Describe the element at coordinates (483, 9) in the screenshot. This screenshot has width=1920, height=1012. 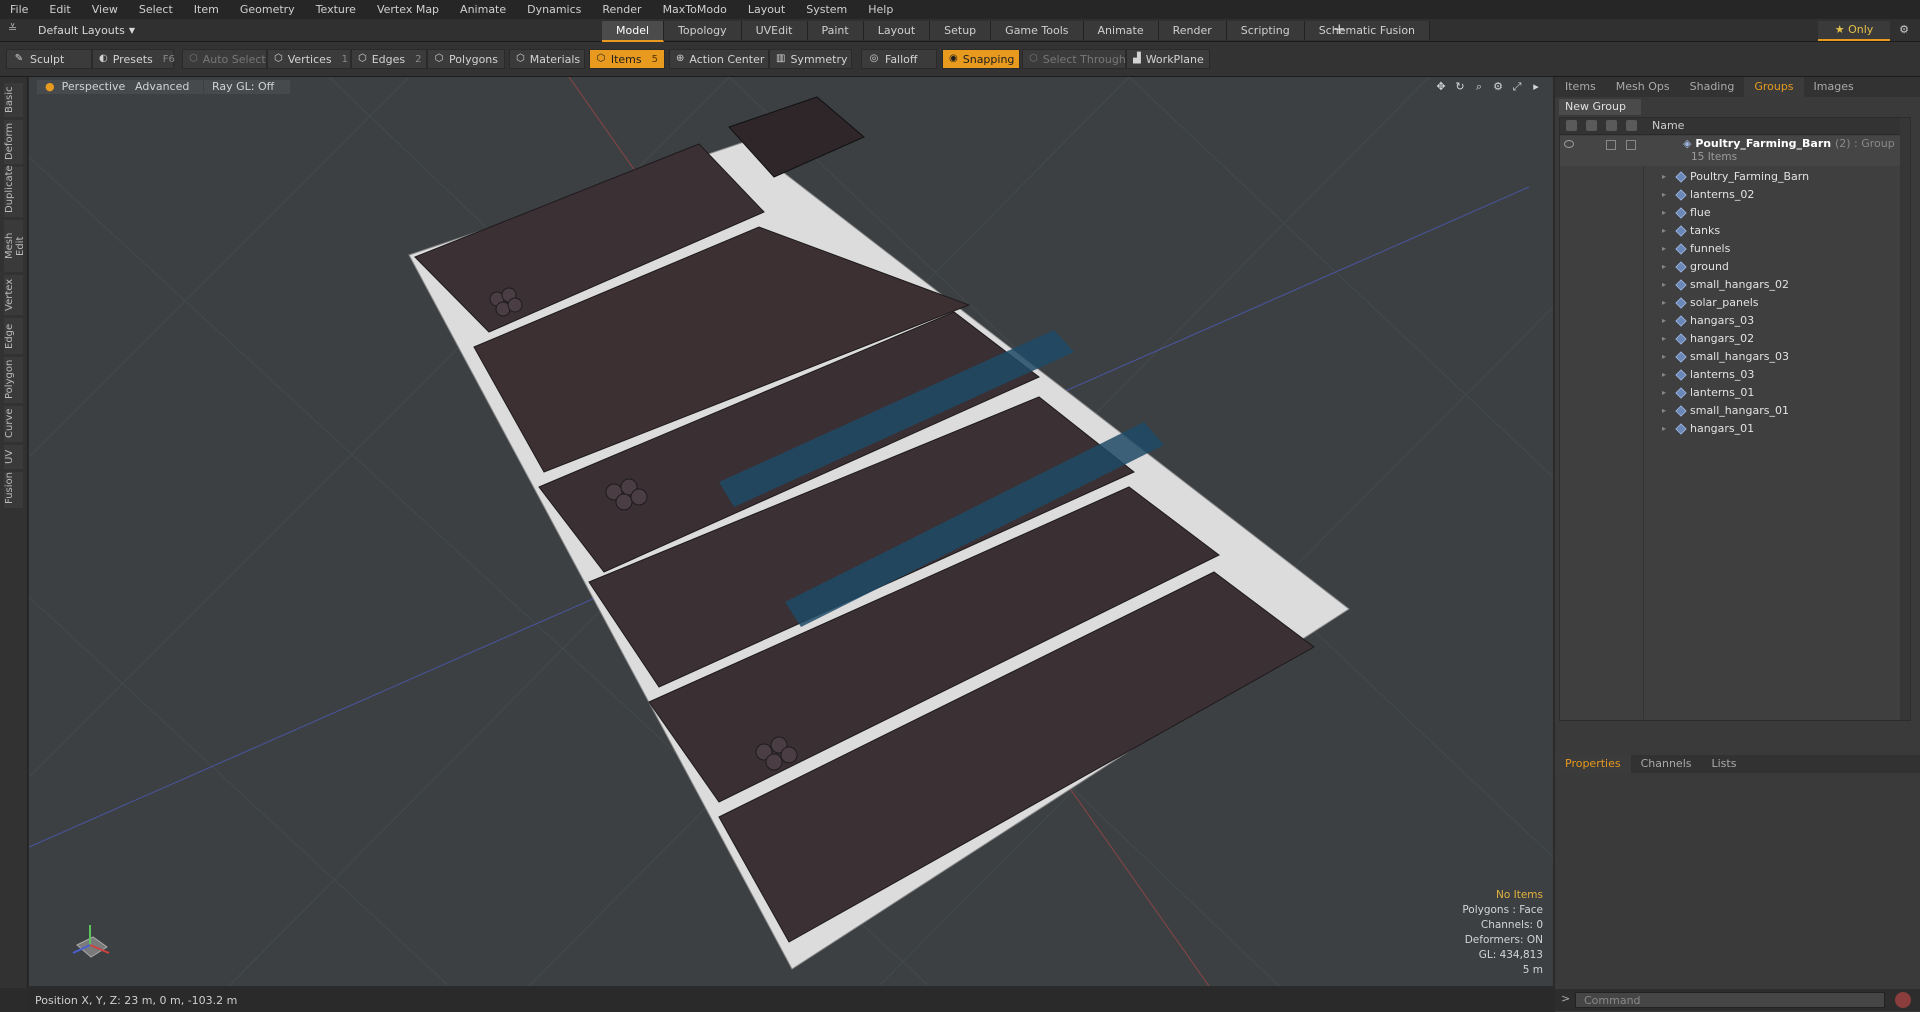
I see `menu-animate: Animate` at that location.